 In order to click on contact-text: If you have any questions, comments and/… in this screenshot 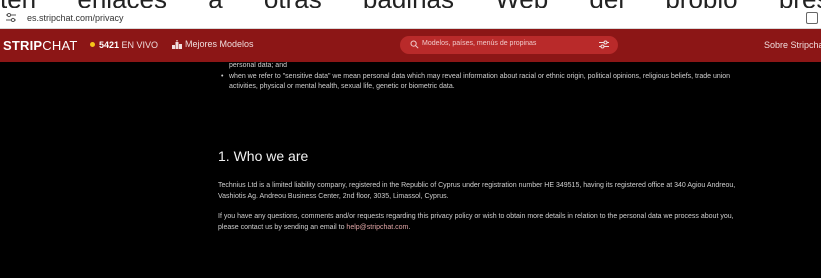, I will do `click(476, 222)`.